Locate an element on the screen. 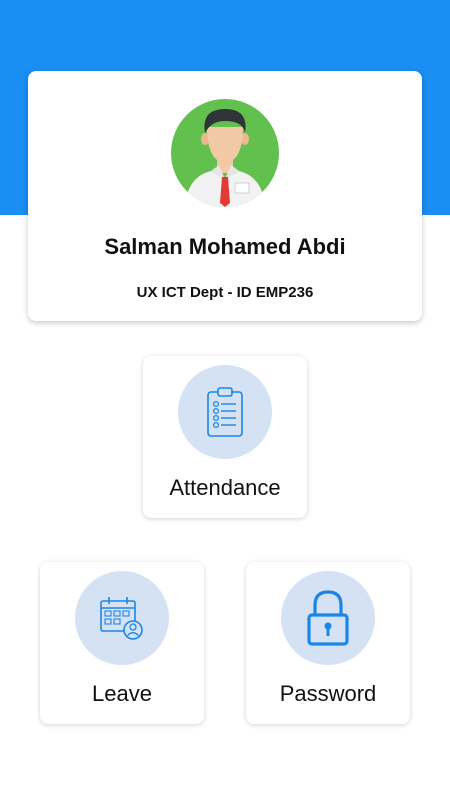 The width and height of the screenshot is (450, 800). leave-icon-circle is located at coordinates (122, 618).